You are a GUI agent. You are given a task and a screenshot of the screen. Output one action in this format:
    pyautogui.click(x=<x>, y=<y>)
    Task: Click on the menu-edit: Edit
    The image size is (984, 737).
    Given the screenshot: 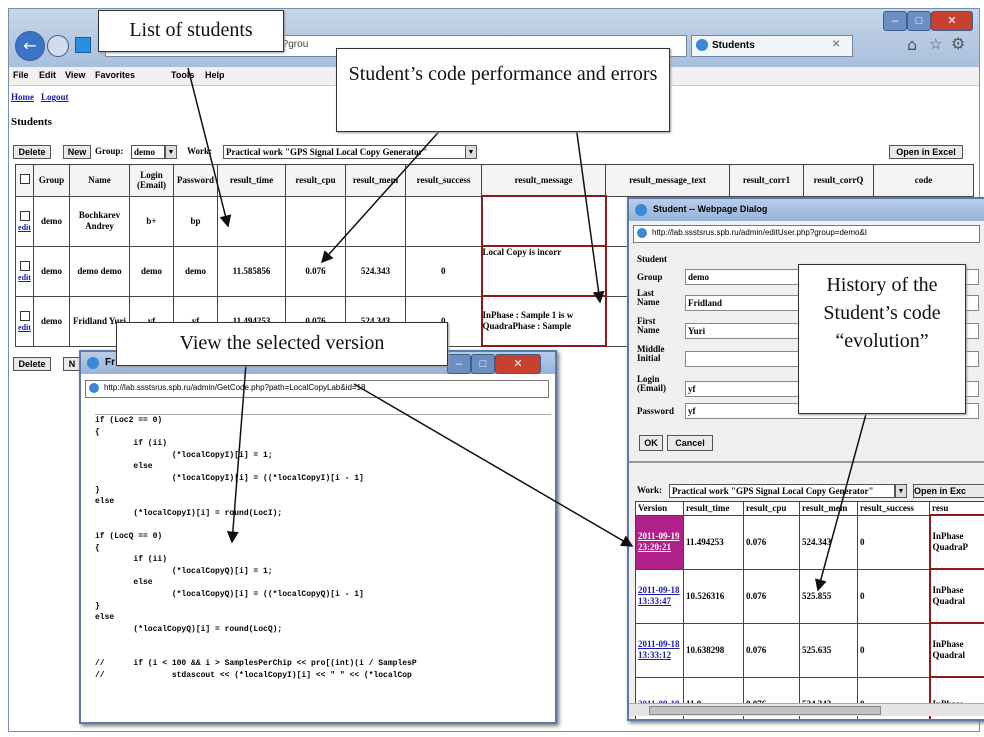 What is the action you would take?
    pyautogui.click(x=47, y=75)
    